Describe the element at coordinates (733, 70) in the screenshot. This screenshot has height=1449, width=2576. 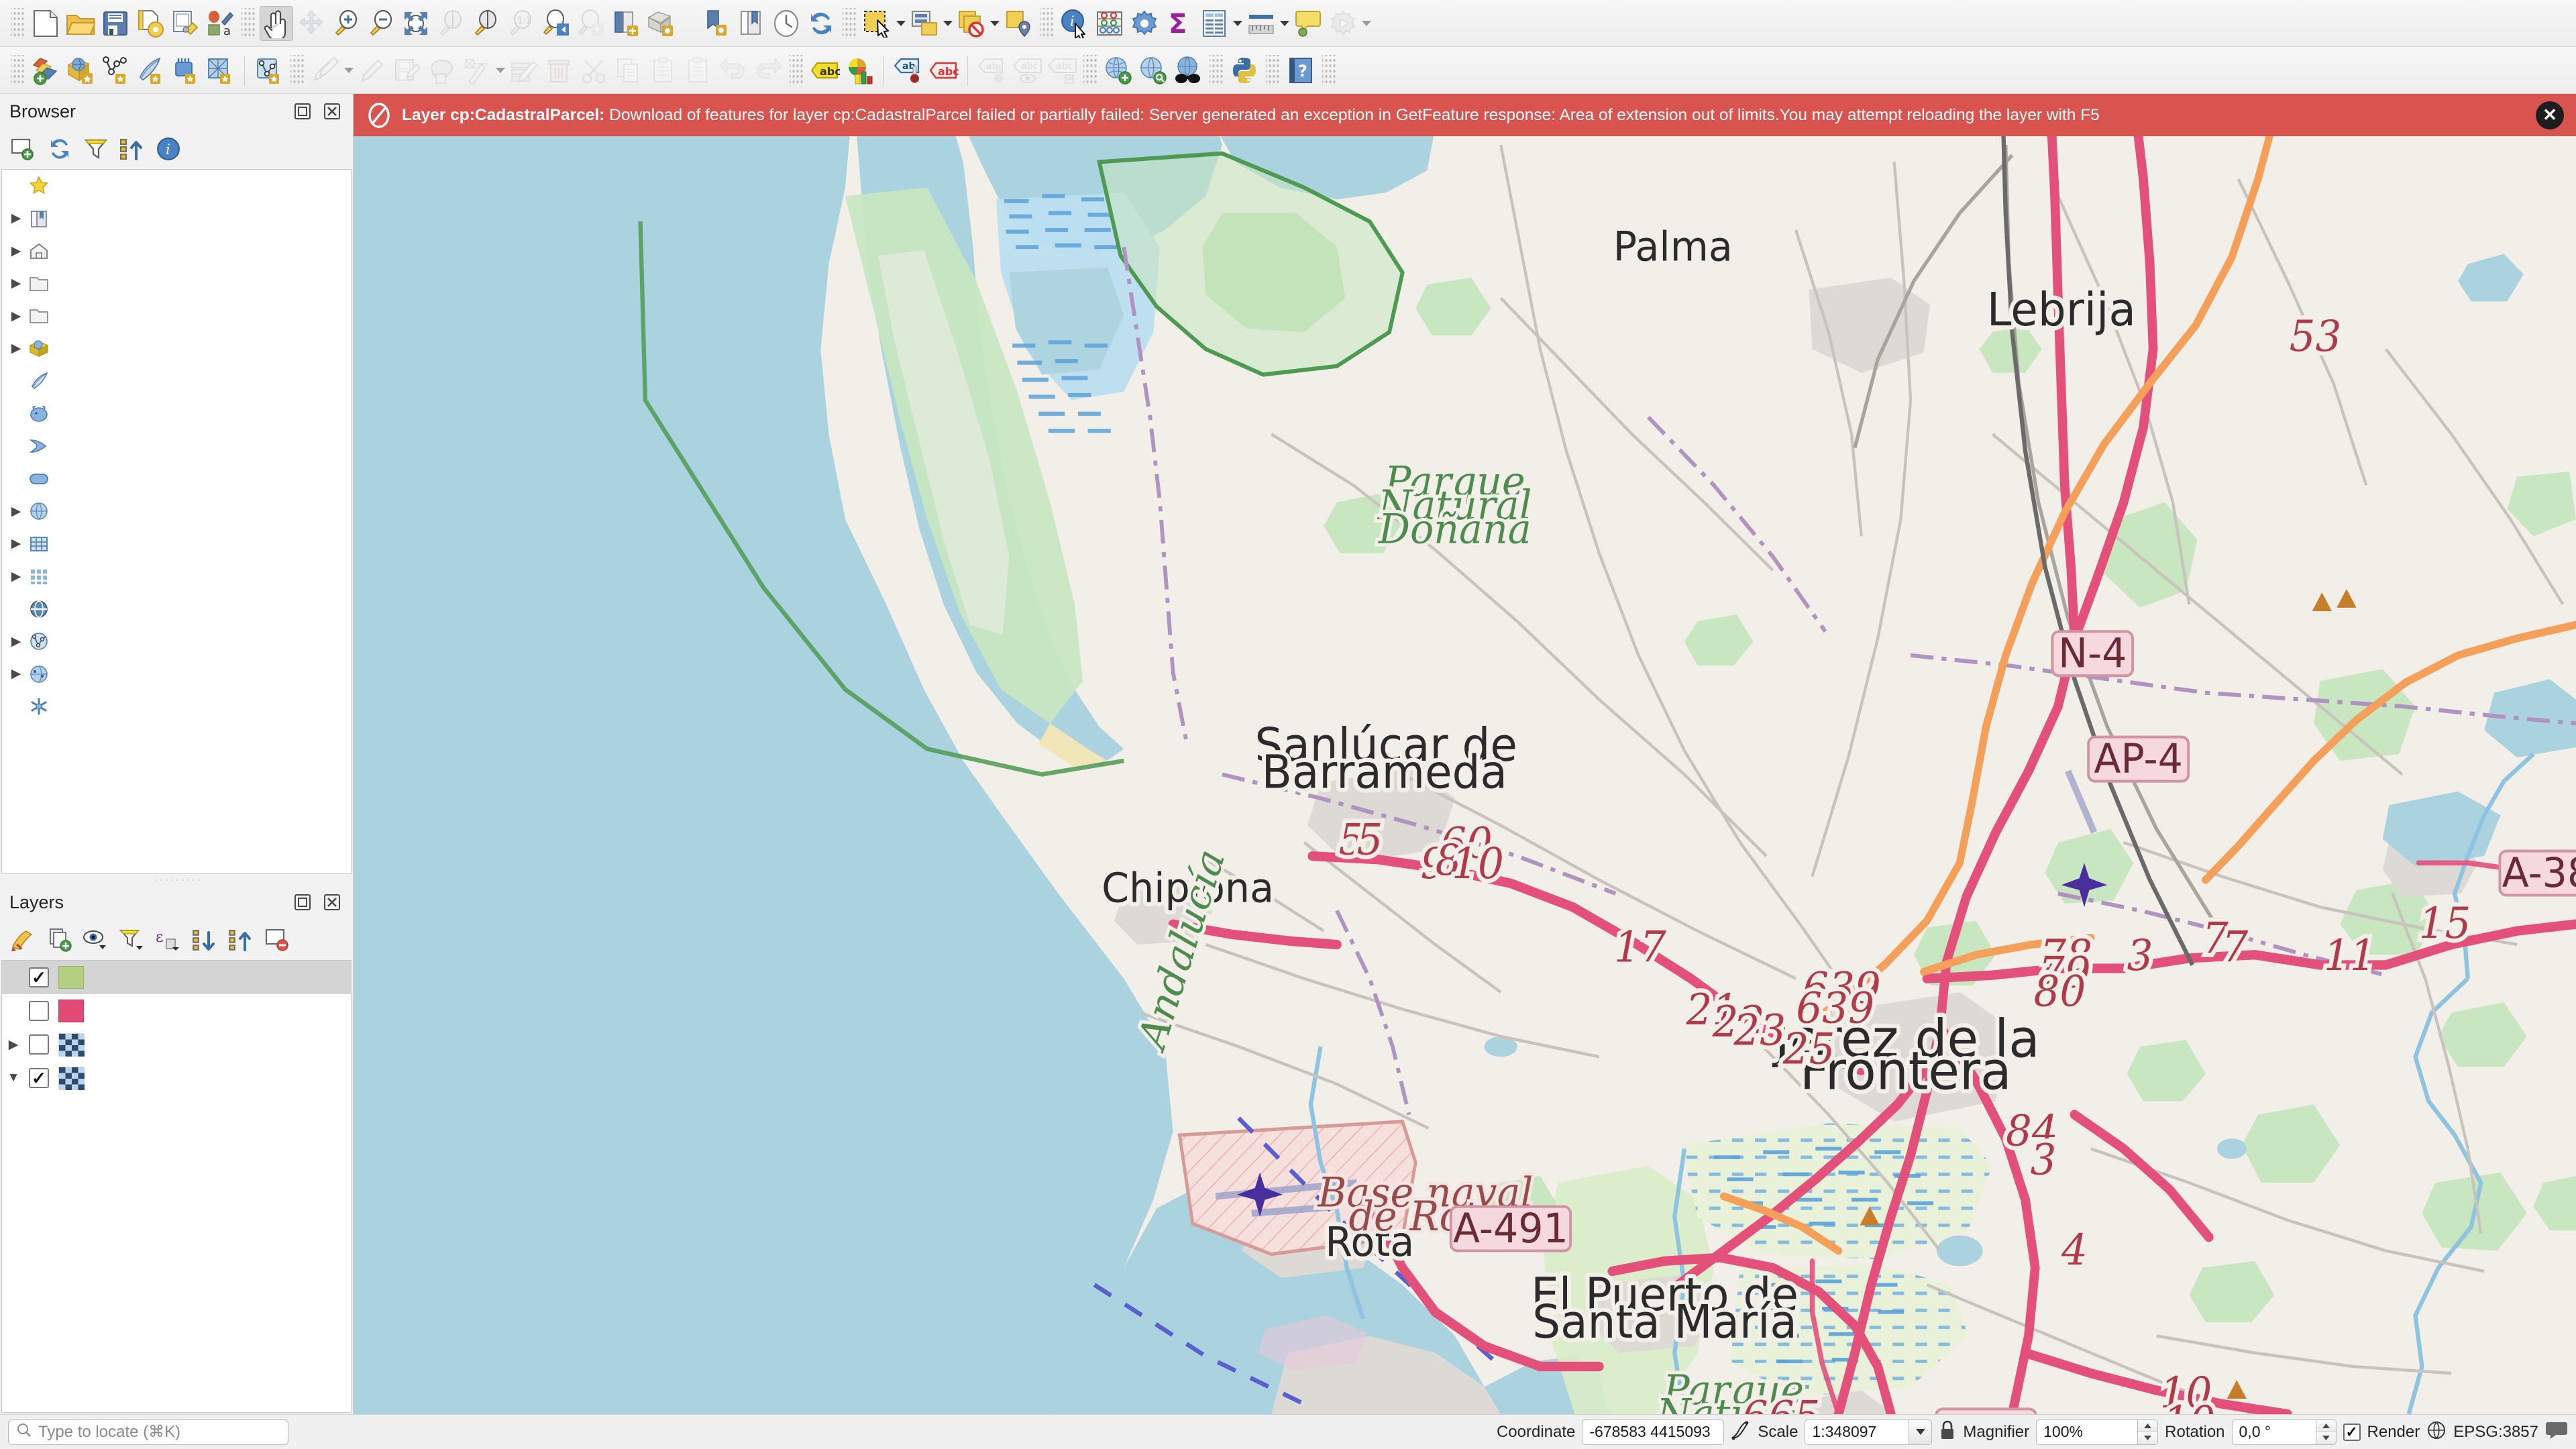
I see `undo-icon` at that location.